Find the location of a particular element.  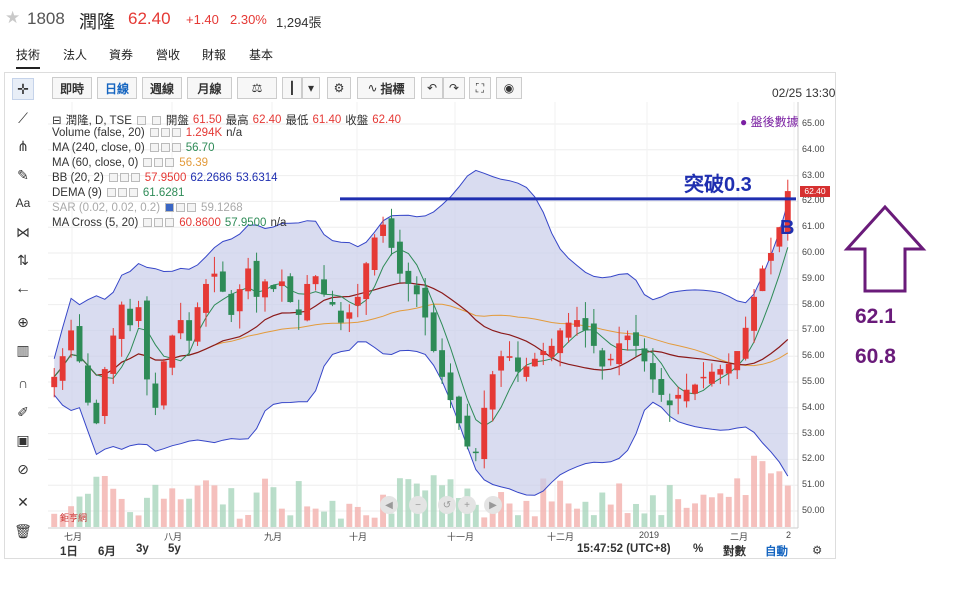

y-tick-label: 60.00 is located at coordinates (813, 252).